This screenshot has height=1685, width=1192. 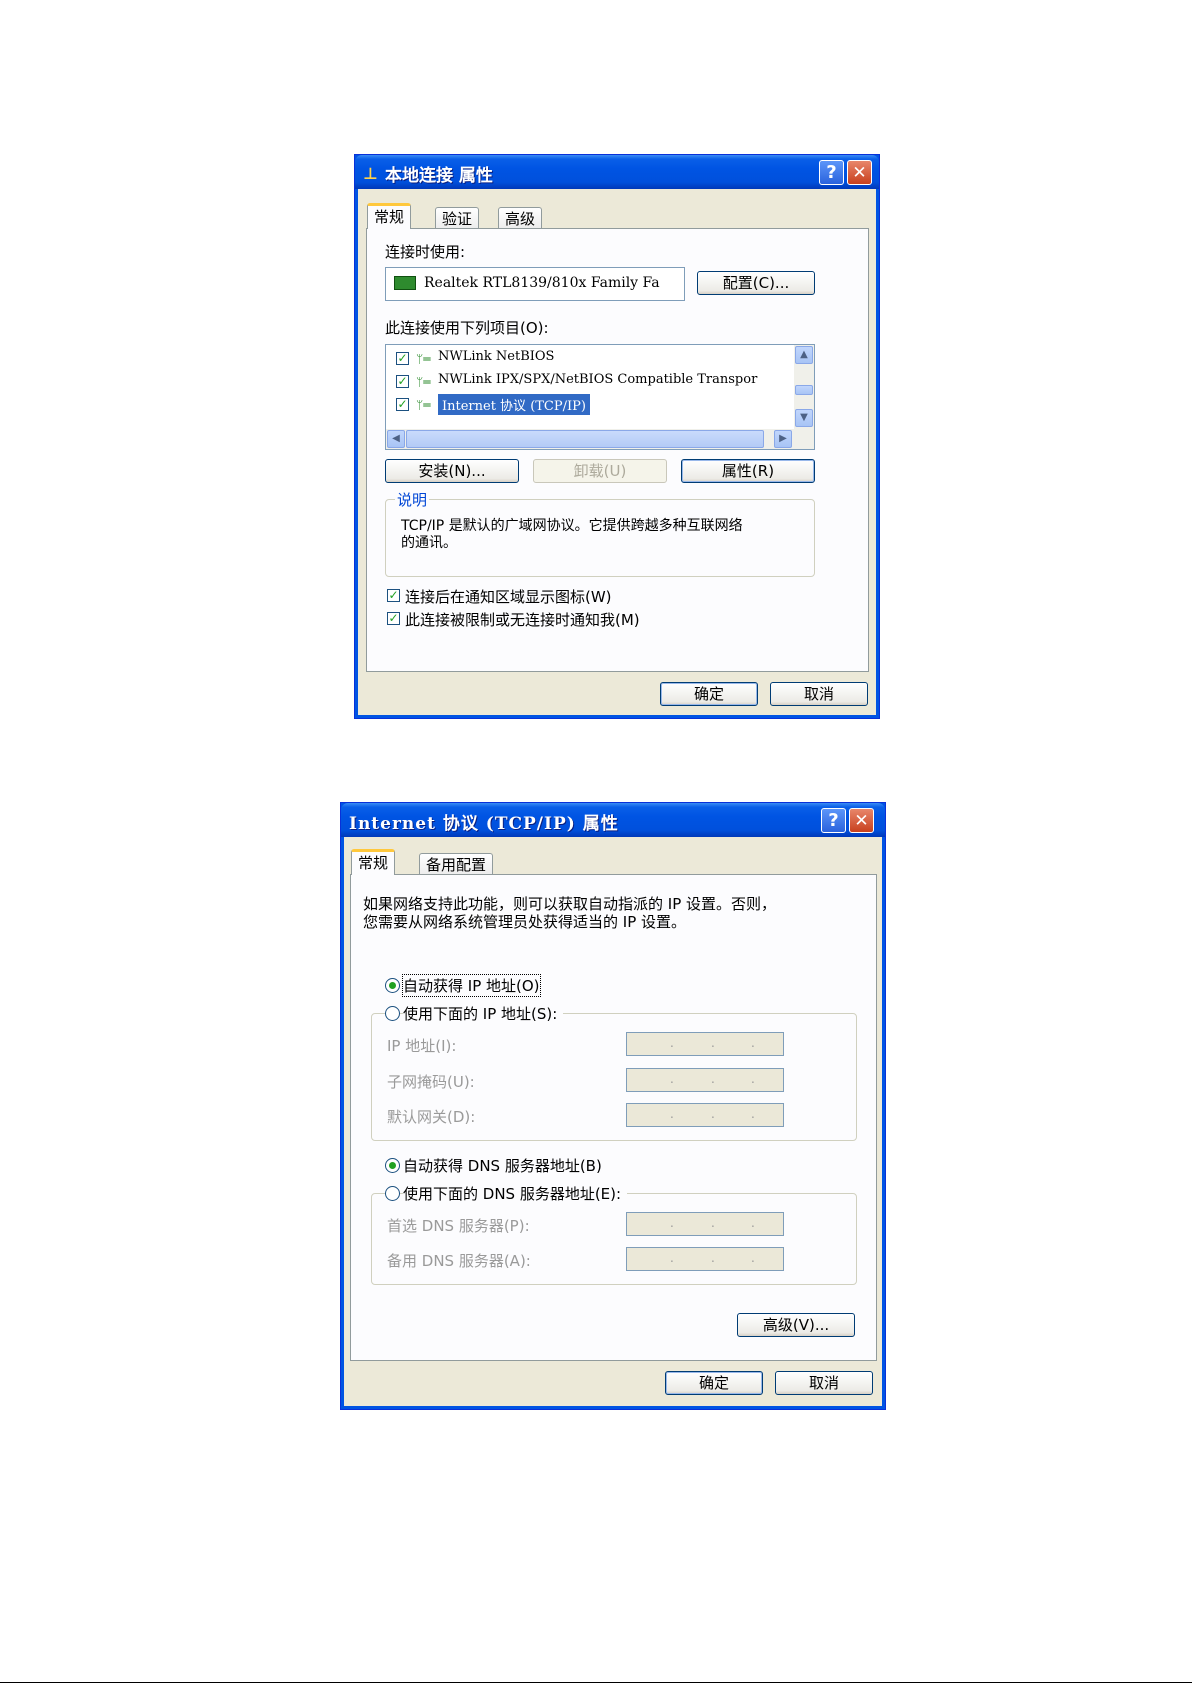 I want to click on show-icon-checkbox: ✓, so click(x=393, y=595).